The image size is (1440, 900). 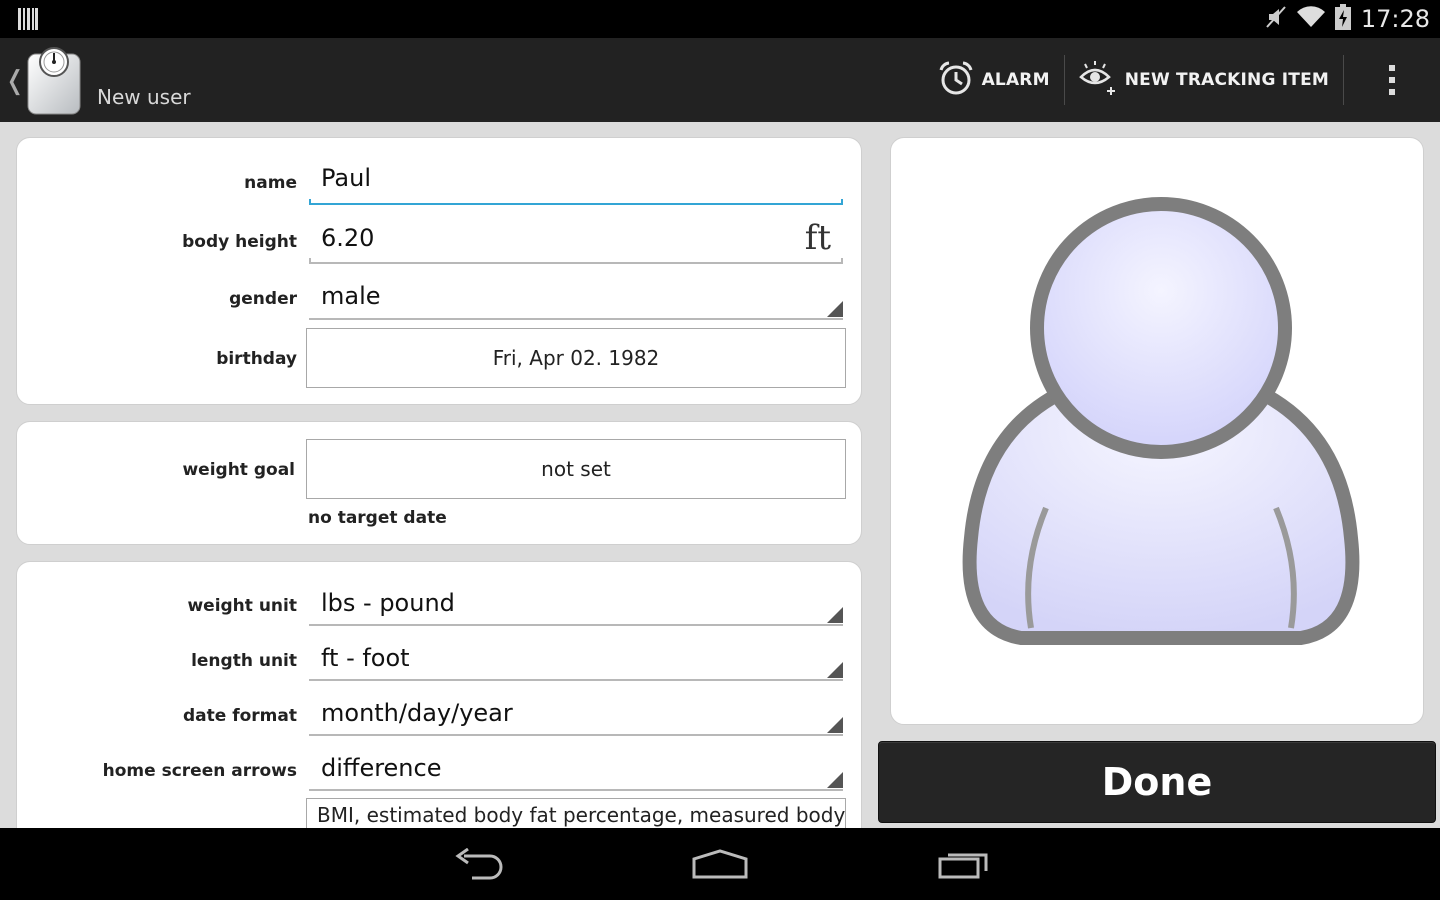 What do you see at coordinates (144, 97) in the screenshot?
I see `app-title: New user` at bounding box center [144, 97].